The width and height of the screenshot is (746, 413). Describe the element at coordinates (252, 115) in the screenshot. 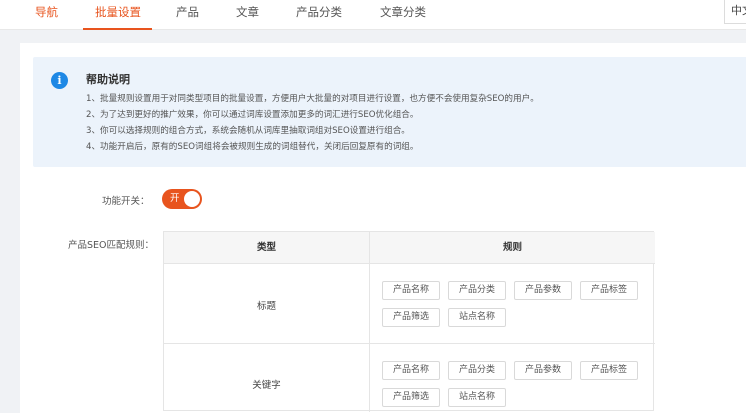

I see `help-line: 2、为了达到更好的推广效果，你可以通过词库设置添加更多的词汇进行SEO优化组合。` at that location.